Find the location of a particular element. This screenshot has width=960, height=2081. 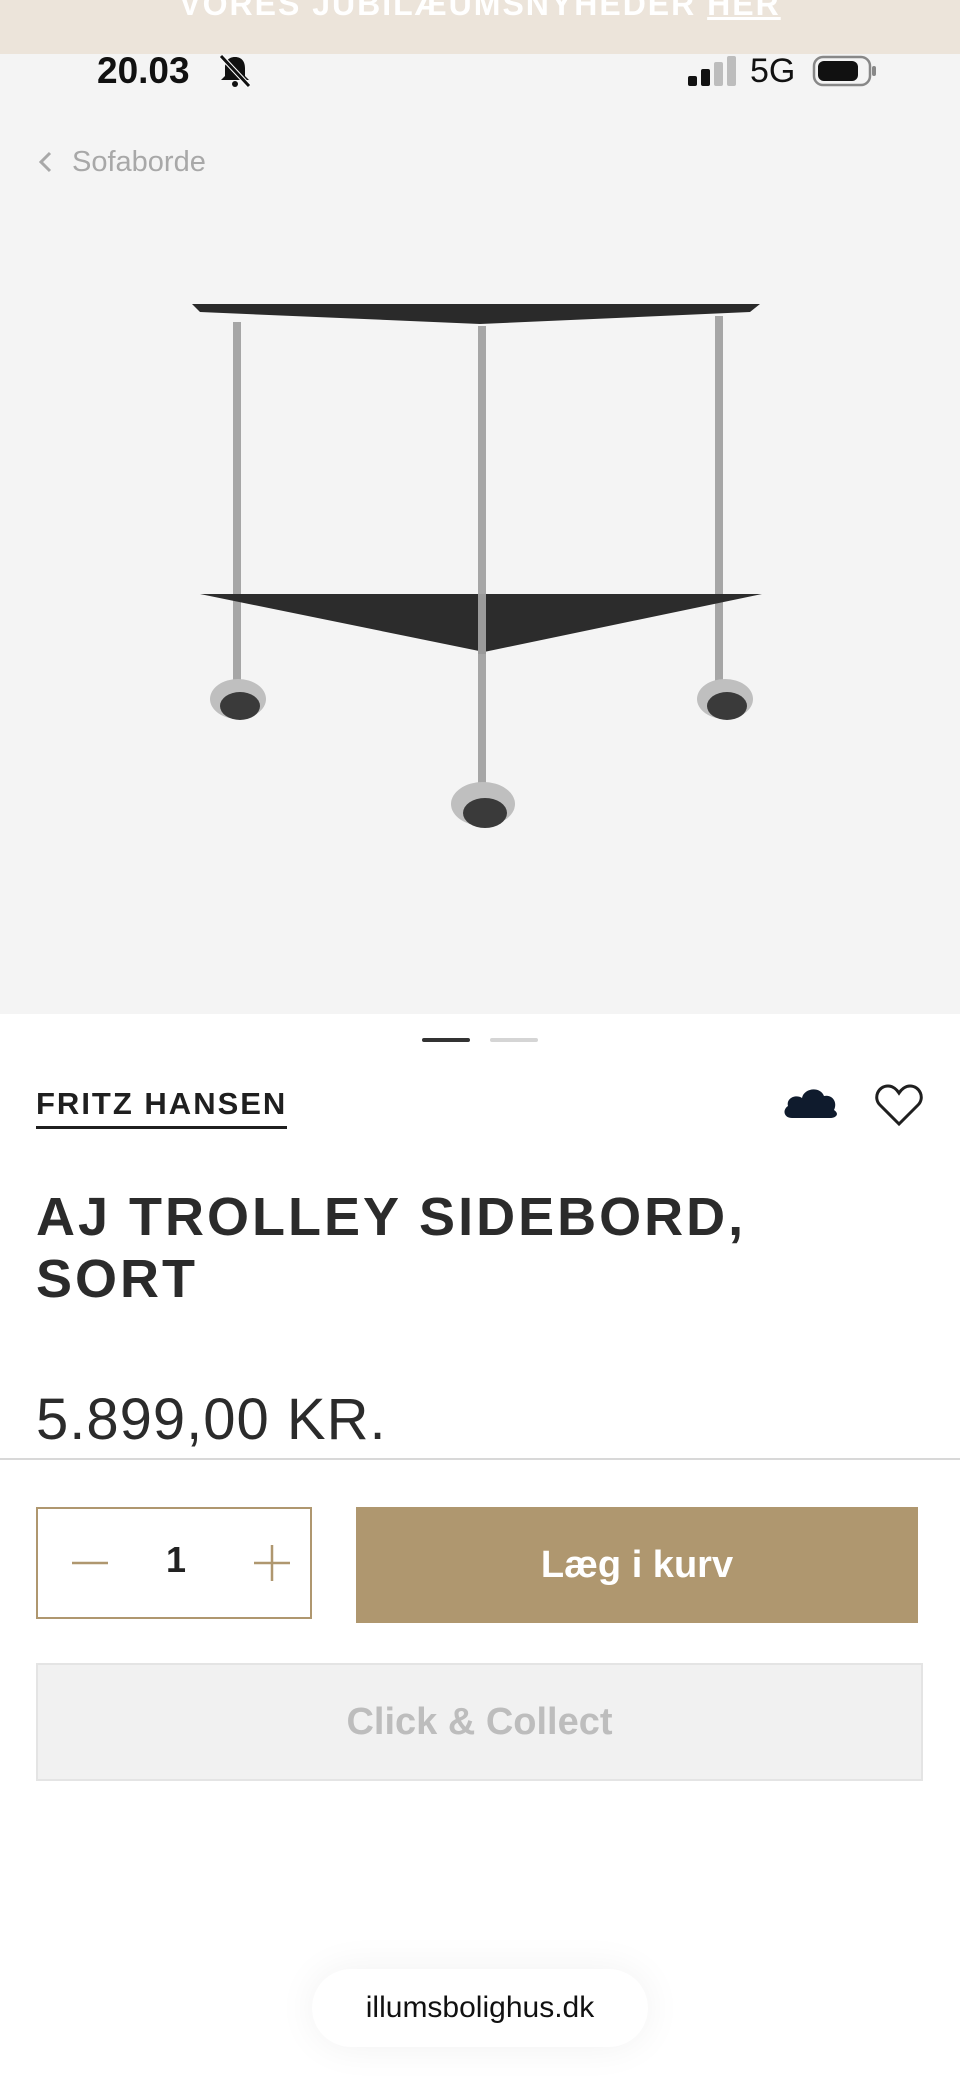

plus-icon is located at coordinates (272, 1563).